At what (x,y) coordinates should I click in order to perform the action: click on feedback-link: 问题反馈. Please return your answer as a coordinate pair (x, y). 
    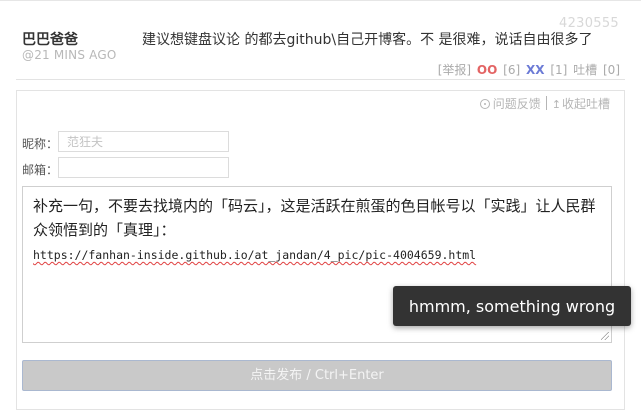
    Looking at the image, I should click on (510, 104).